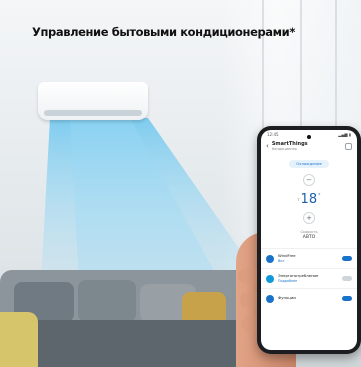 Image resolution: width=361 pixels, height=367 pixels. Describe the element at coordinates (273, 134) in the screenshot. I see `status-time: 12:45` at that location.